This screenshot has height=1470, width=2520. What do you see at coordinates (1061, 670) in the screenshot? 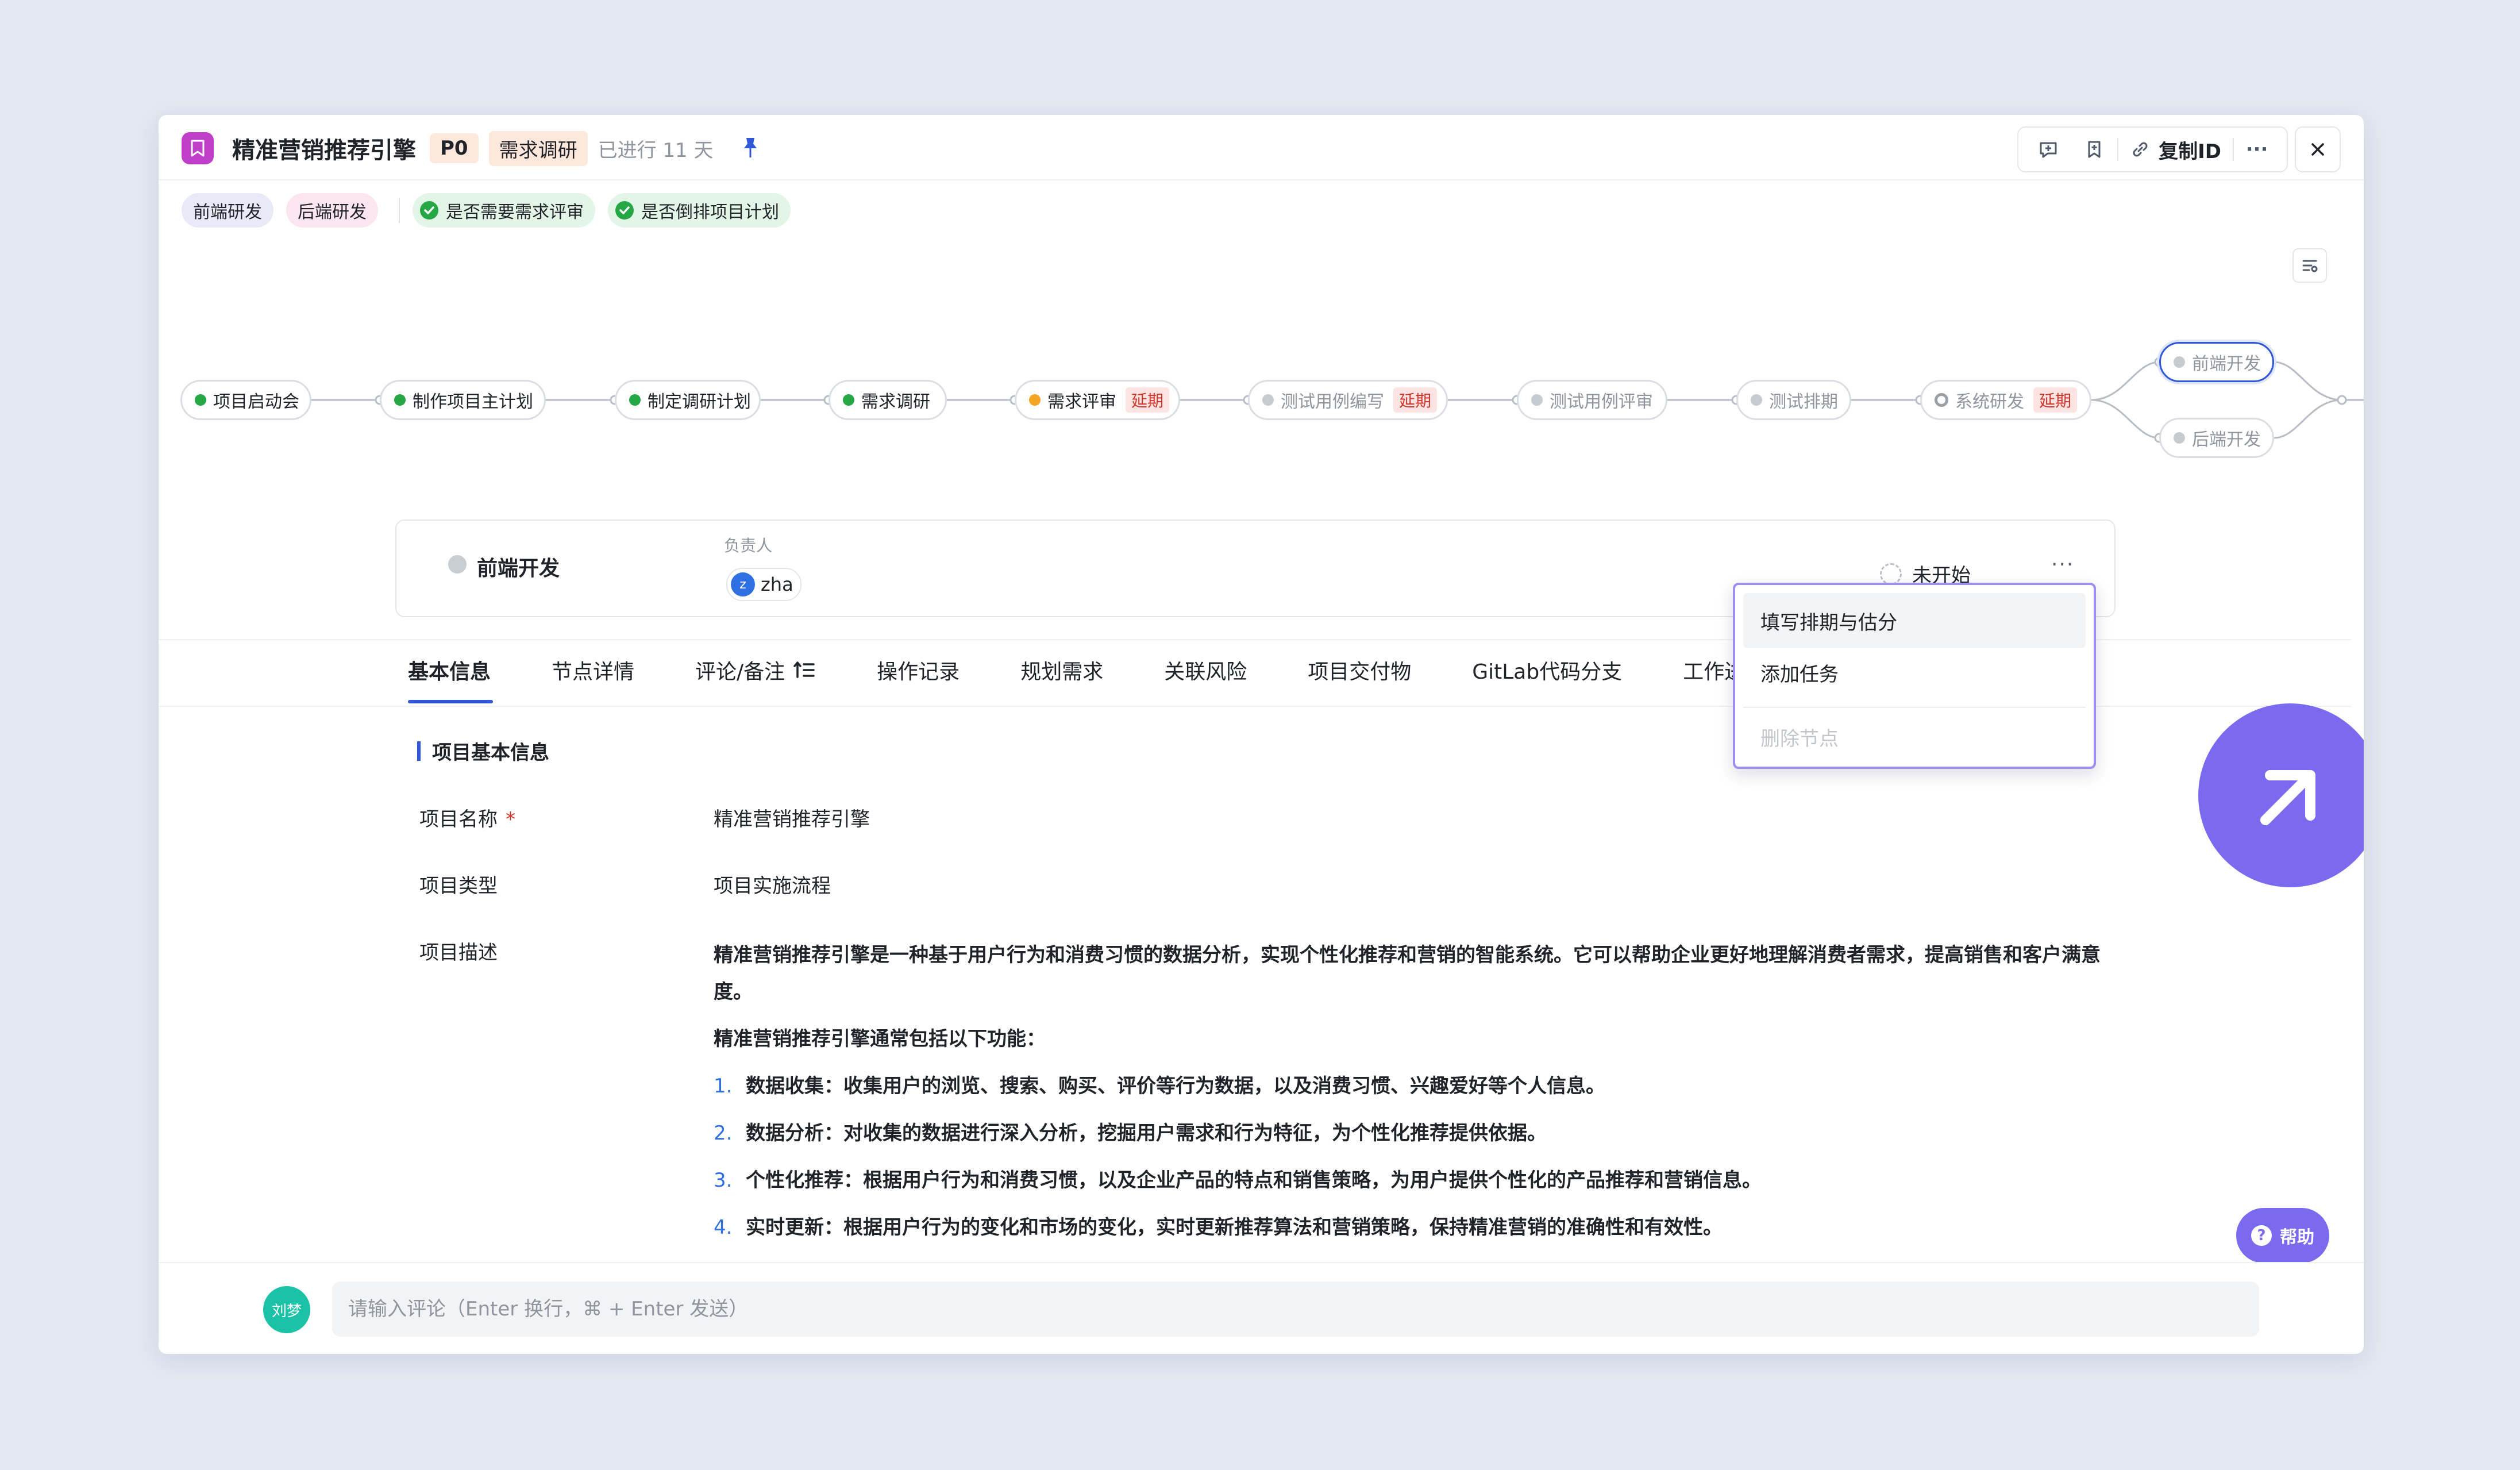
I see `tab-planned-requirements: 规划需求` at bounding box center [1061, 670].